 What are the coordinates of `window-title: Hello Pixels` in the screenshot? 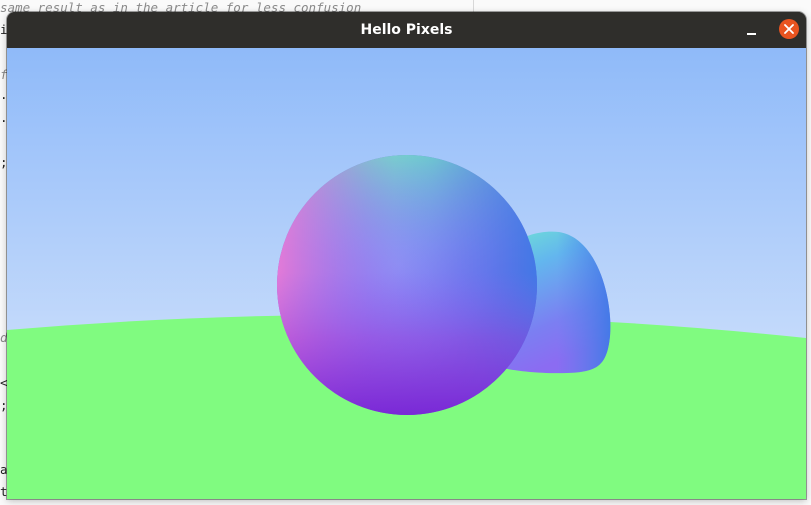 It's located at (406, 30).